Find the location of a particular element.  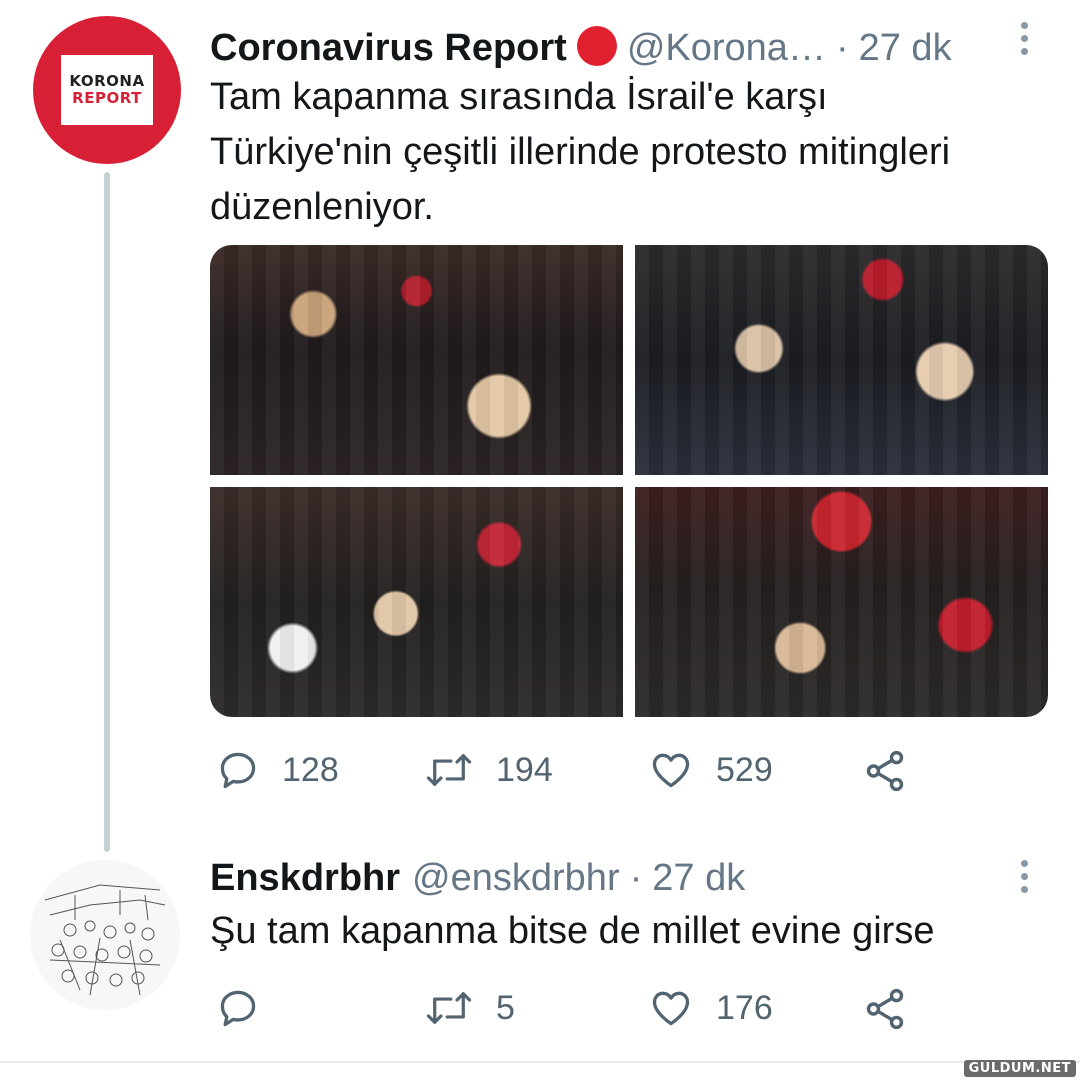

like-button: 529 is located at coordinates (710, 770).